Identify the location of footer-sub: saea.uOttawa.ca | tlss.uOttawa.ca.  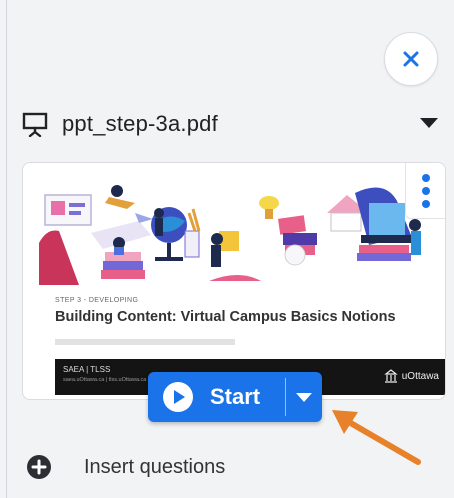
(105, 380).